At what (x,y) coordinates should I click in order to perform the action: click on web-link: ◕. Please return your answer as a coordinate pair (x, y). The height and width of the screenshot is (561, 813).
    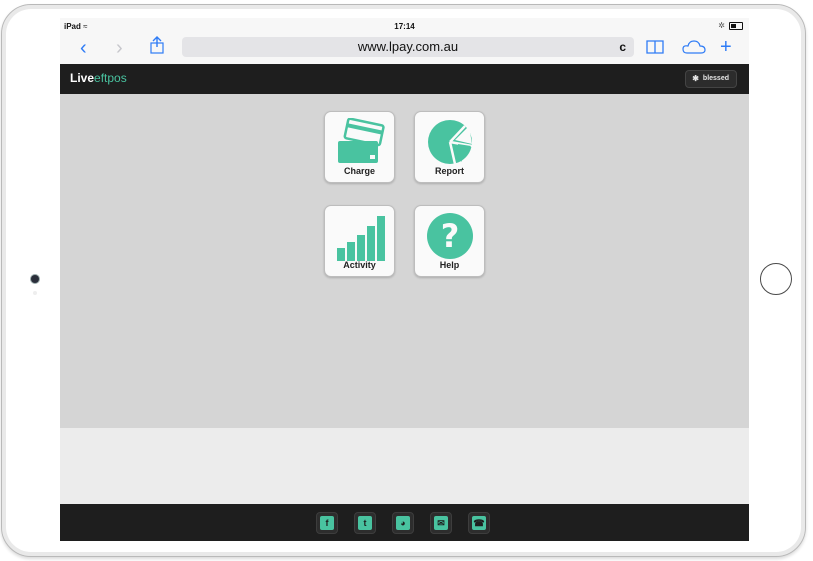
    Looking at the image, I should click on (403, 523).